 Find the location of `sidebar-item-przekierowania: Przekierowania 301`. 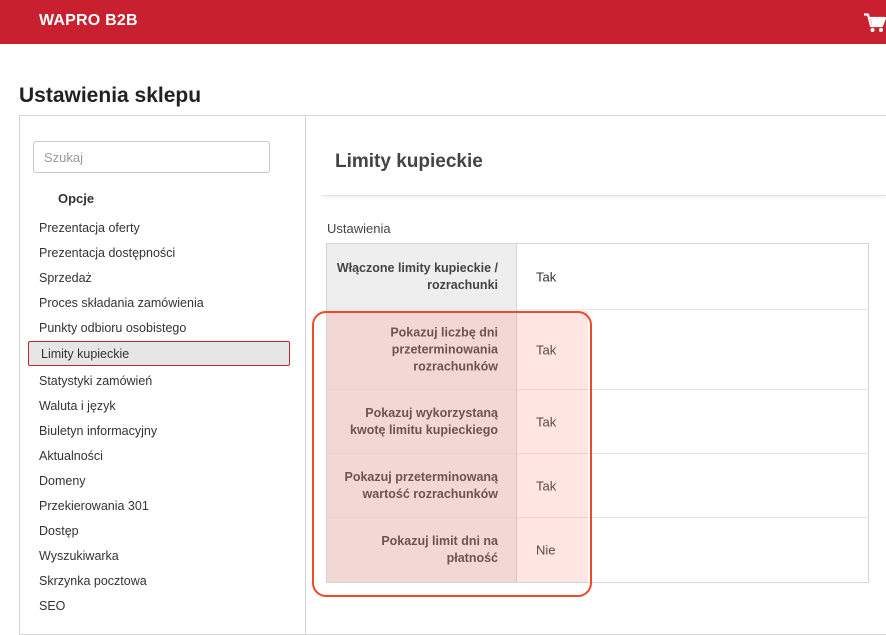

sidebar-item-przekierowania: Przekierowania 301 is located at coordinates (94, 506).